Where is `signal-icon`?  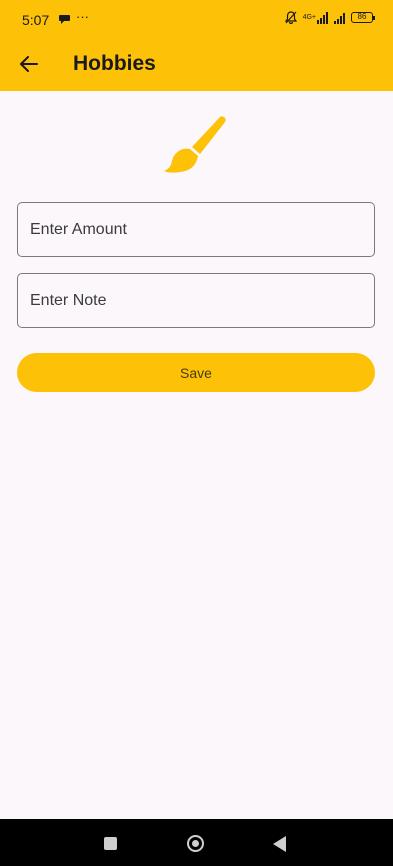 signal-icon is located at coordinates (322, 17).